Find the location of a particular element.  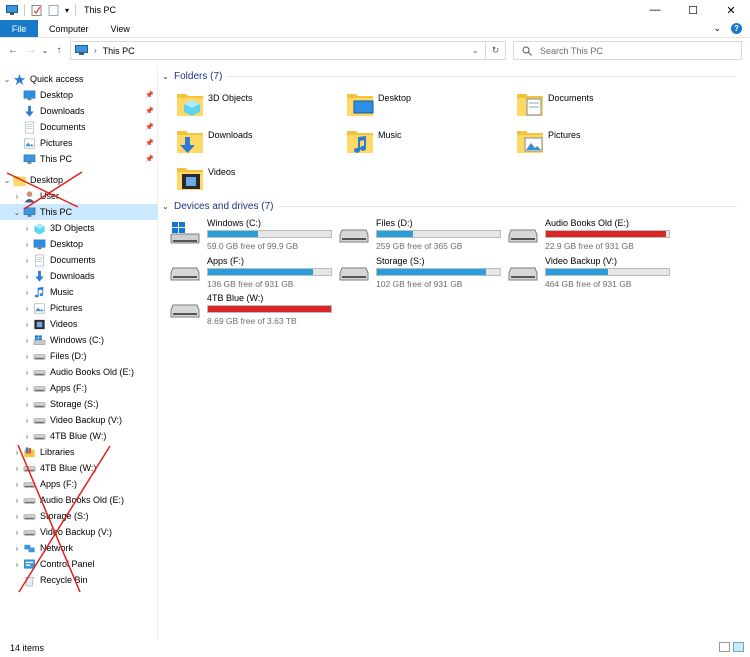

nav-item: › Control Panel is located at coordinates (79, 564).